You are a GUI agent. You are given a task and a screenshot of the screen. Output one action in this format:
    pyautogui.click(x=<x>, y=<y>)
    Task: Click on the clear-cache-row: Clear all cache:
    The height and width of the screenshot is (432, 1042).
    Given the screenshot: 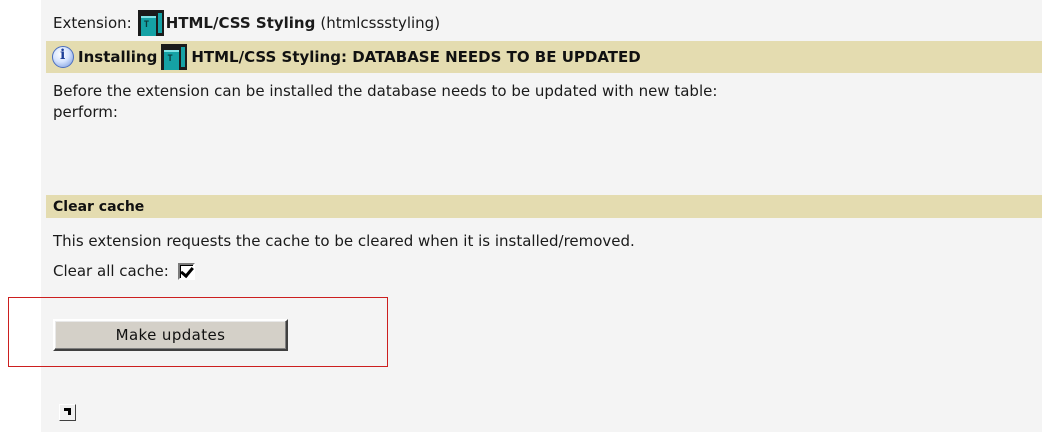 What is the action you would take?
    pyautogui.click(x=124, y=271)
    